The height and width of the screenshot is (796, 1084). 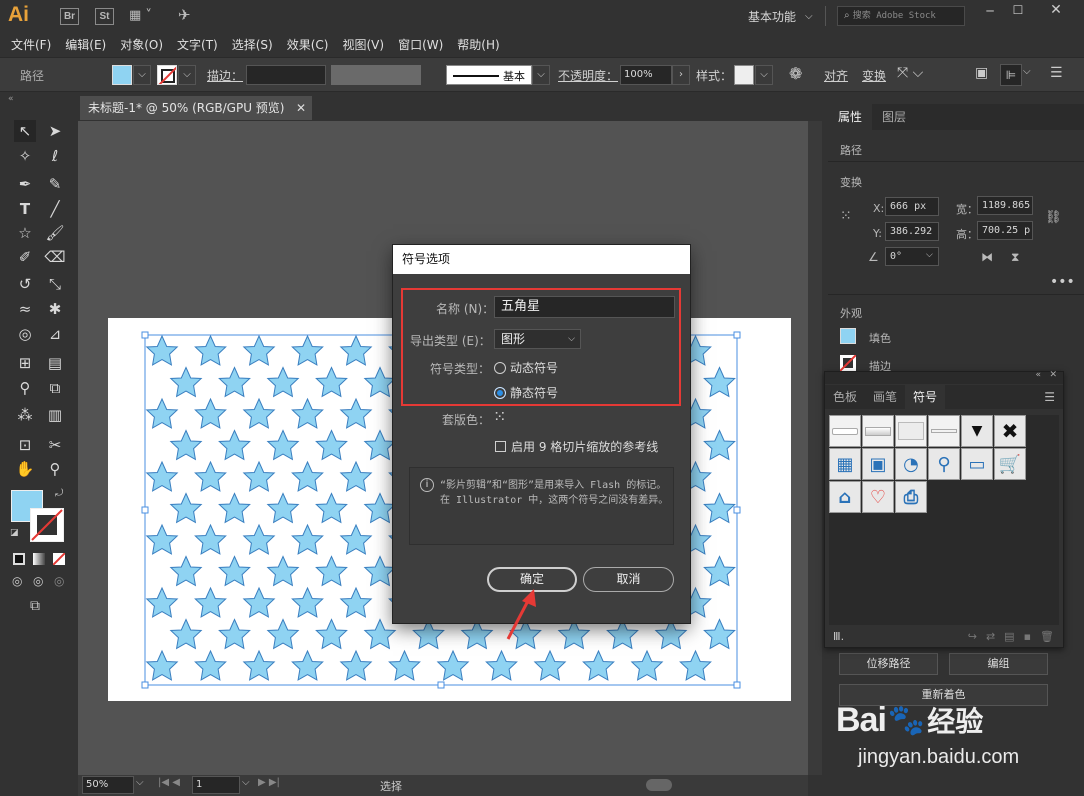 What do you see at coordinates (977, 464) in the screenshot?
I see `symbol-card-icon: ▭` at bounding box center [977, 464].